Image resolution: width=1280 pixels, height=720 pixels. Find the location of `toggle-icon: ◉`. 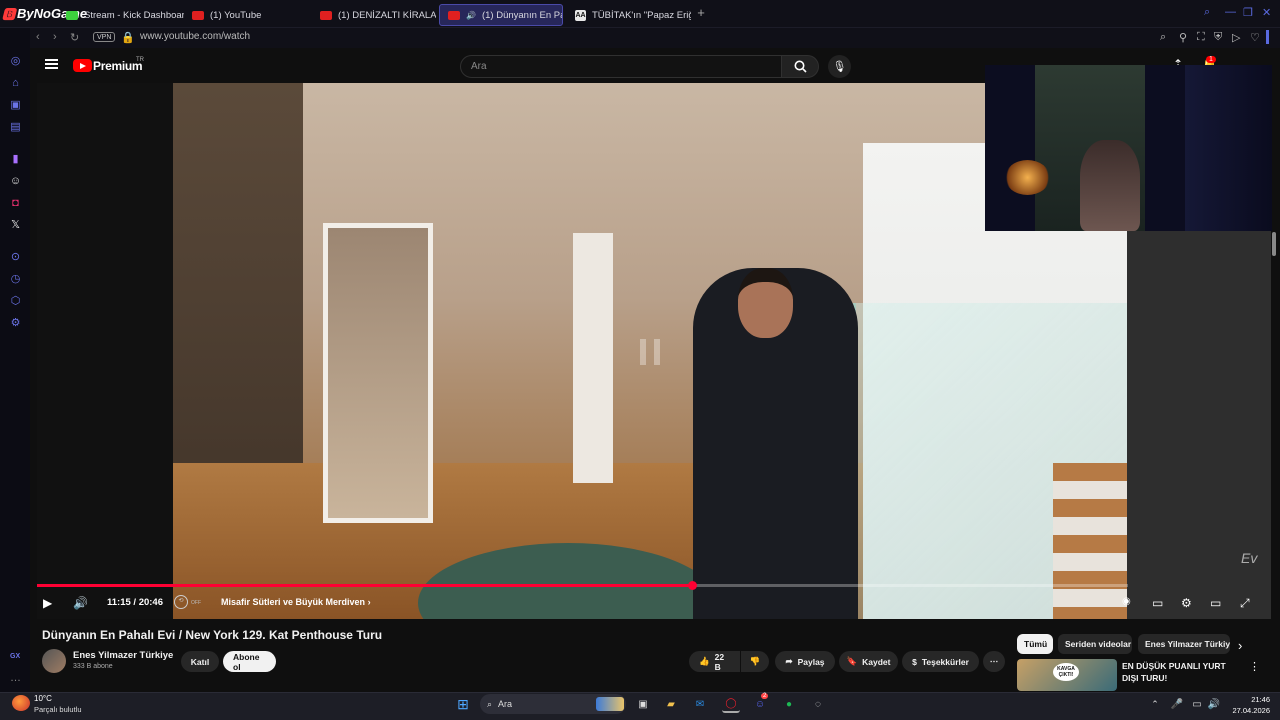

toggle-icon: ◉ is located at coordinates (1126, 601).